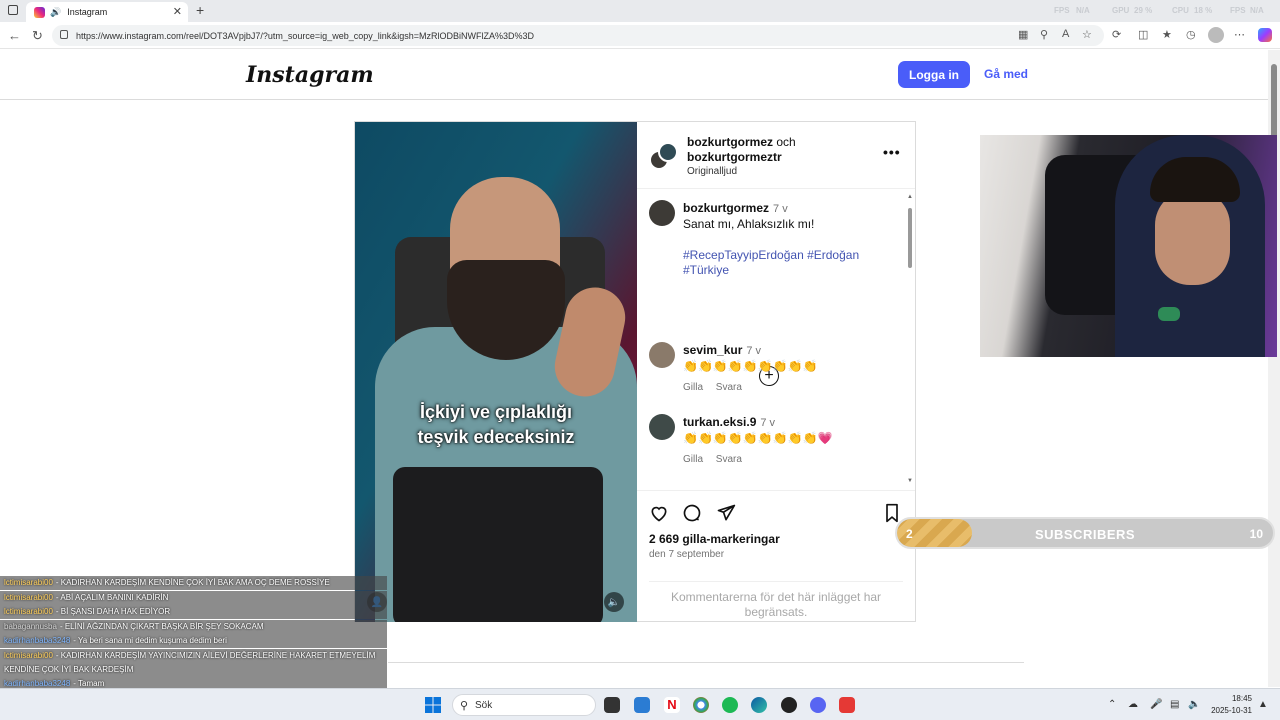  I want to click on comment-user: turkan.eksi.9 7 v, so click(729, 422).